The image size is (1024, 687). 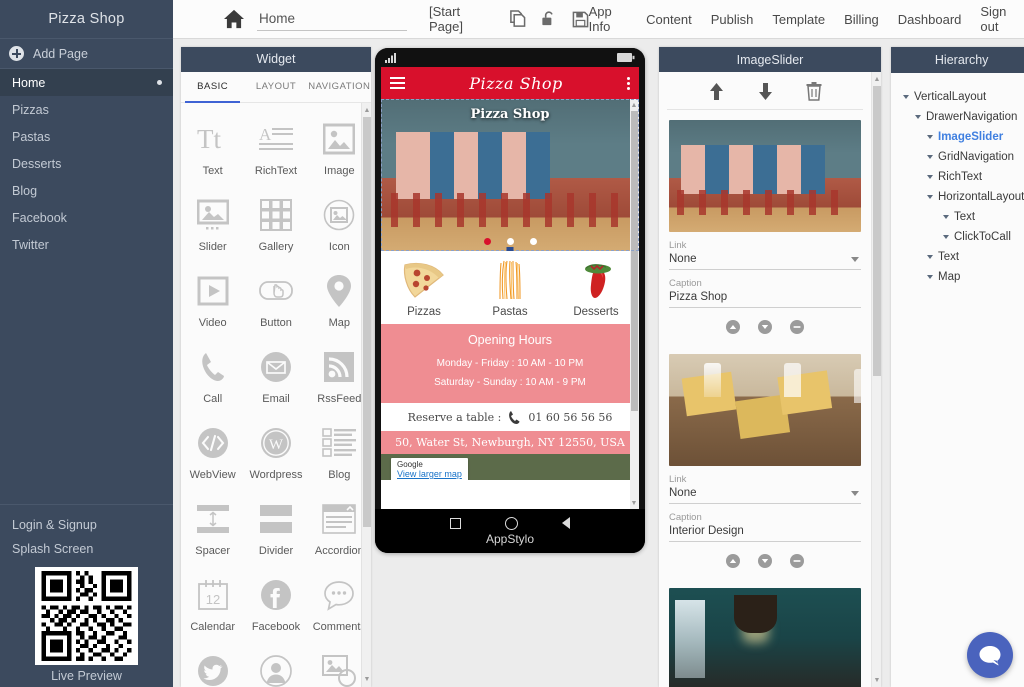 What do you see at coordinates (275, 147) in the screenshot?
I see `widget-richtext: A RichText` at bounding box center [275, 147].